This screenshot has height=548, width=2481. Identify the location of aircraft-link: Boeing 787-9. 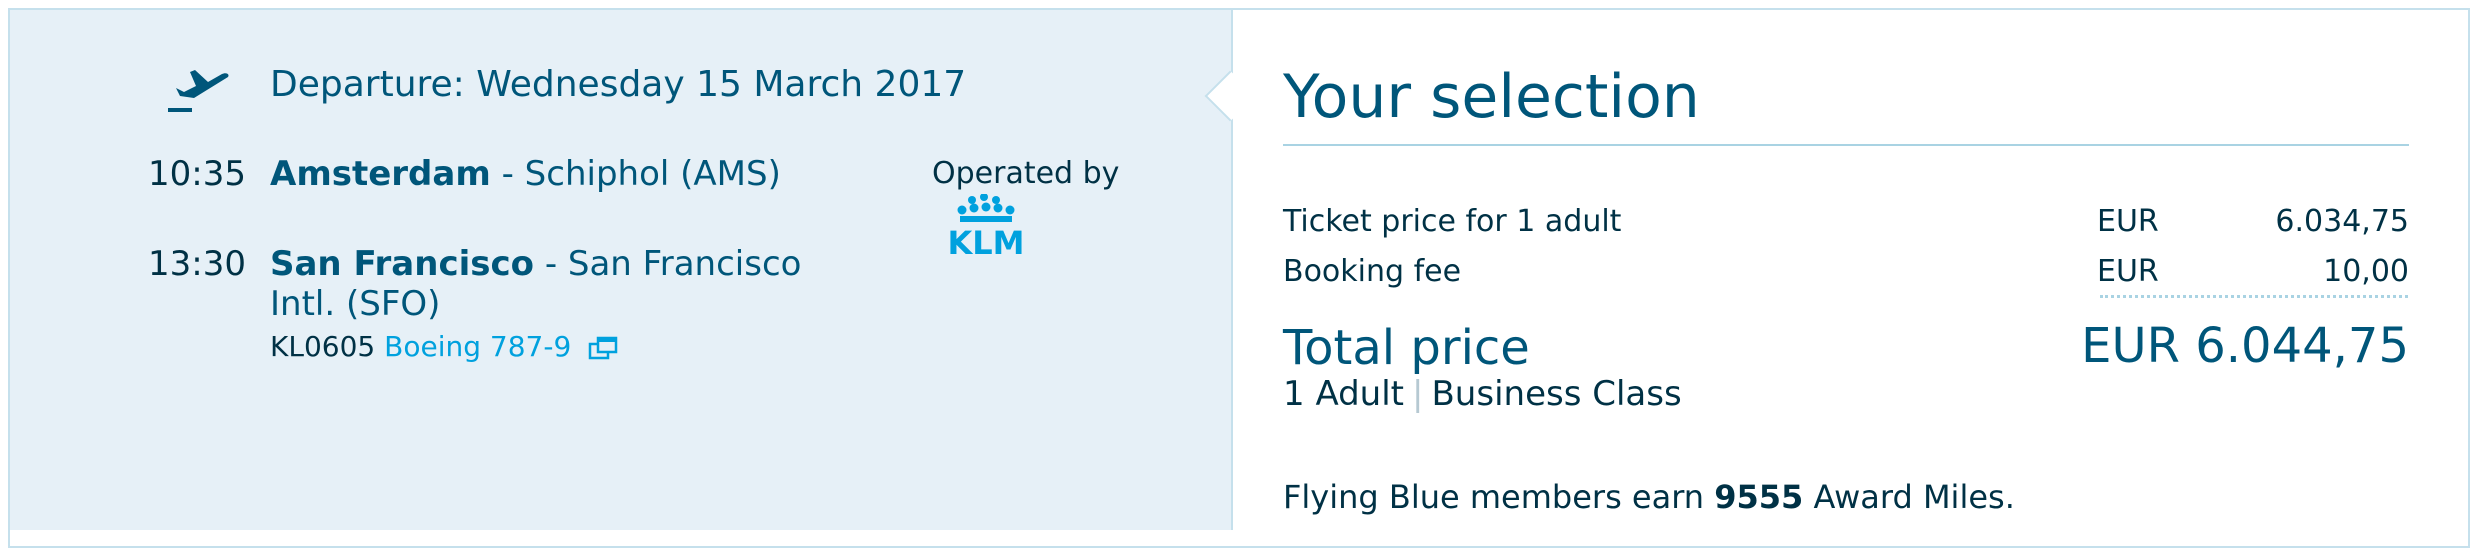
(501, 346).